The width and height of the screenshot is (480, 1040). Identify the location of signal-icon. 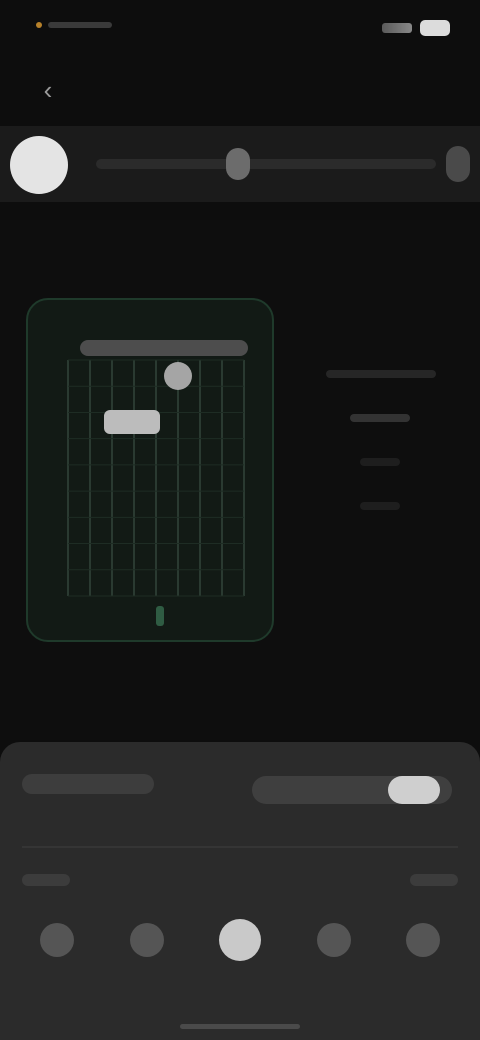
(397, 28).